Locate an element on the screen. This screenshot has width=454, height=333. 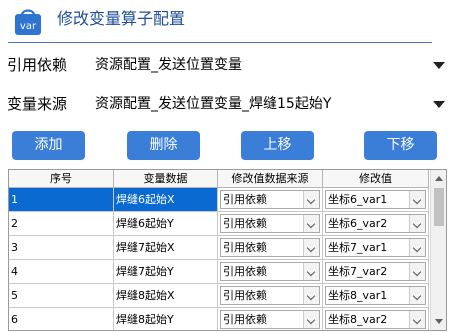
variable-cell: 焊缝6起始Y is located at coordinates (166, 224).